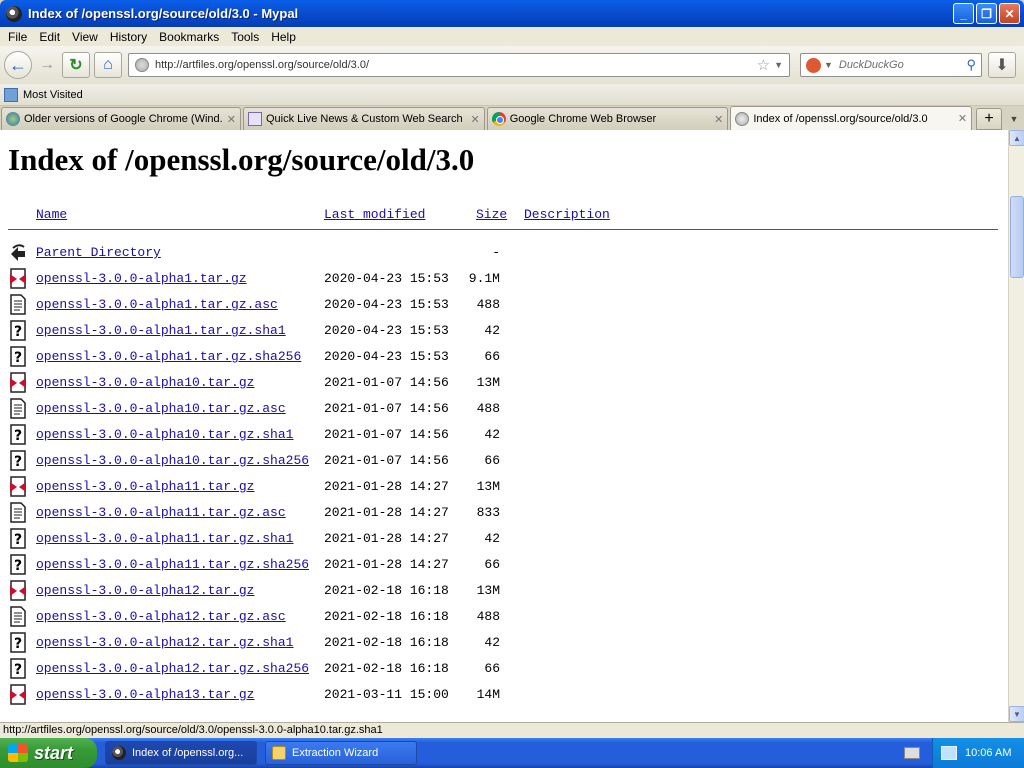 The height and width of the screenshot is (768, 1024). I want to click on close-button: ✕, so click(1009, 13).